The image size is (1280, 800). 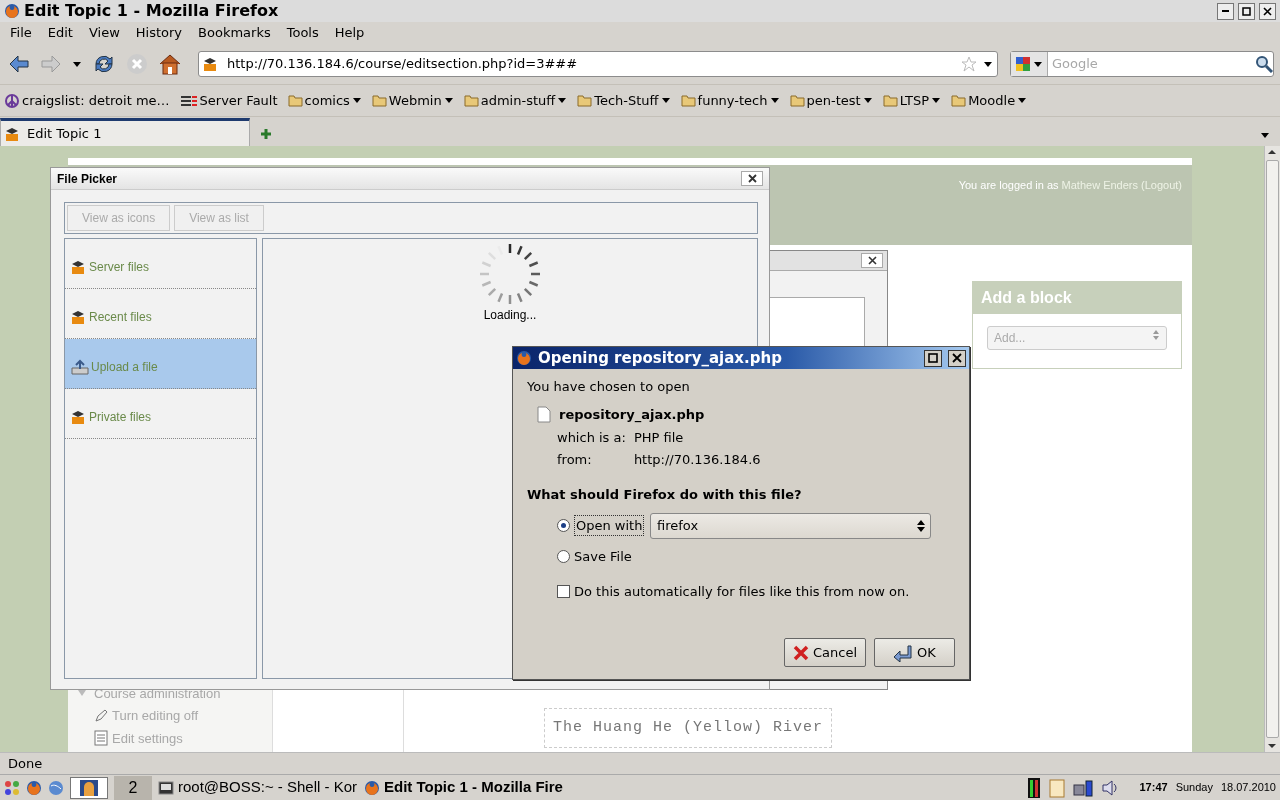 I want to click on search-box: Google, so click(x=1142, y=64).